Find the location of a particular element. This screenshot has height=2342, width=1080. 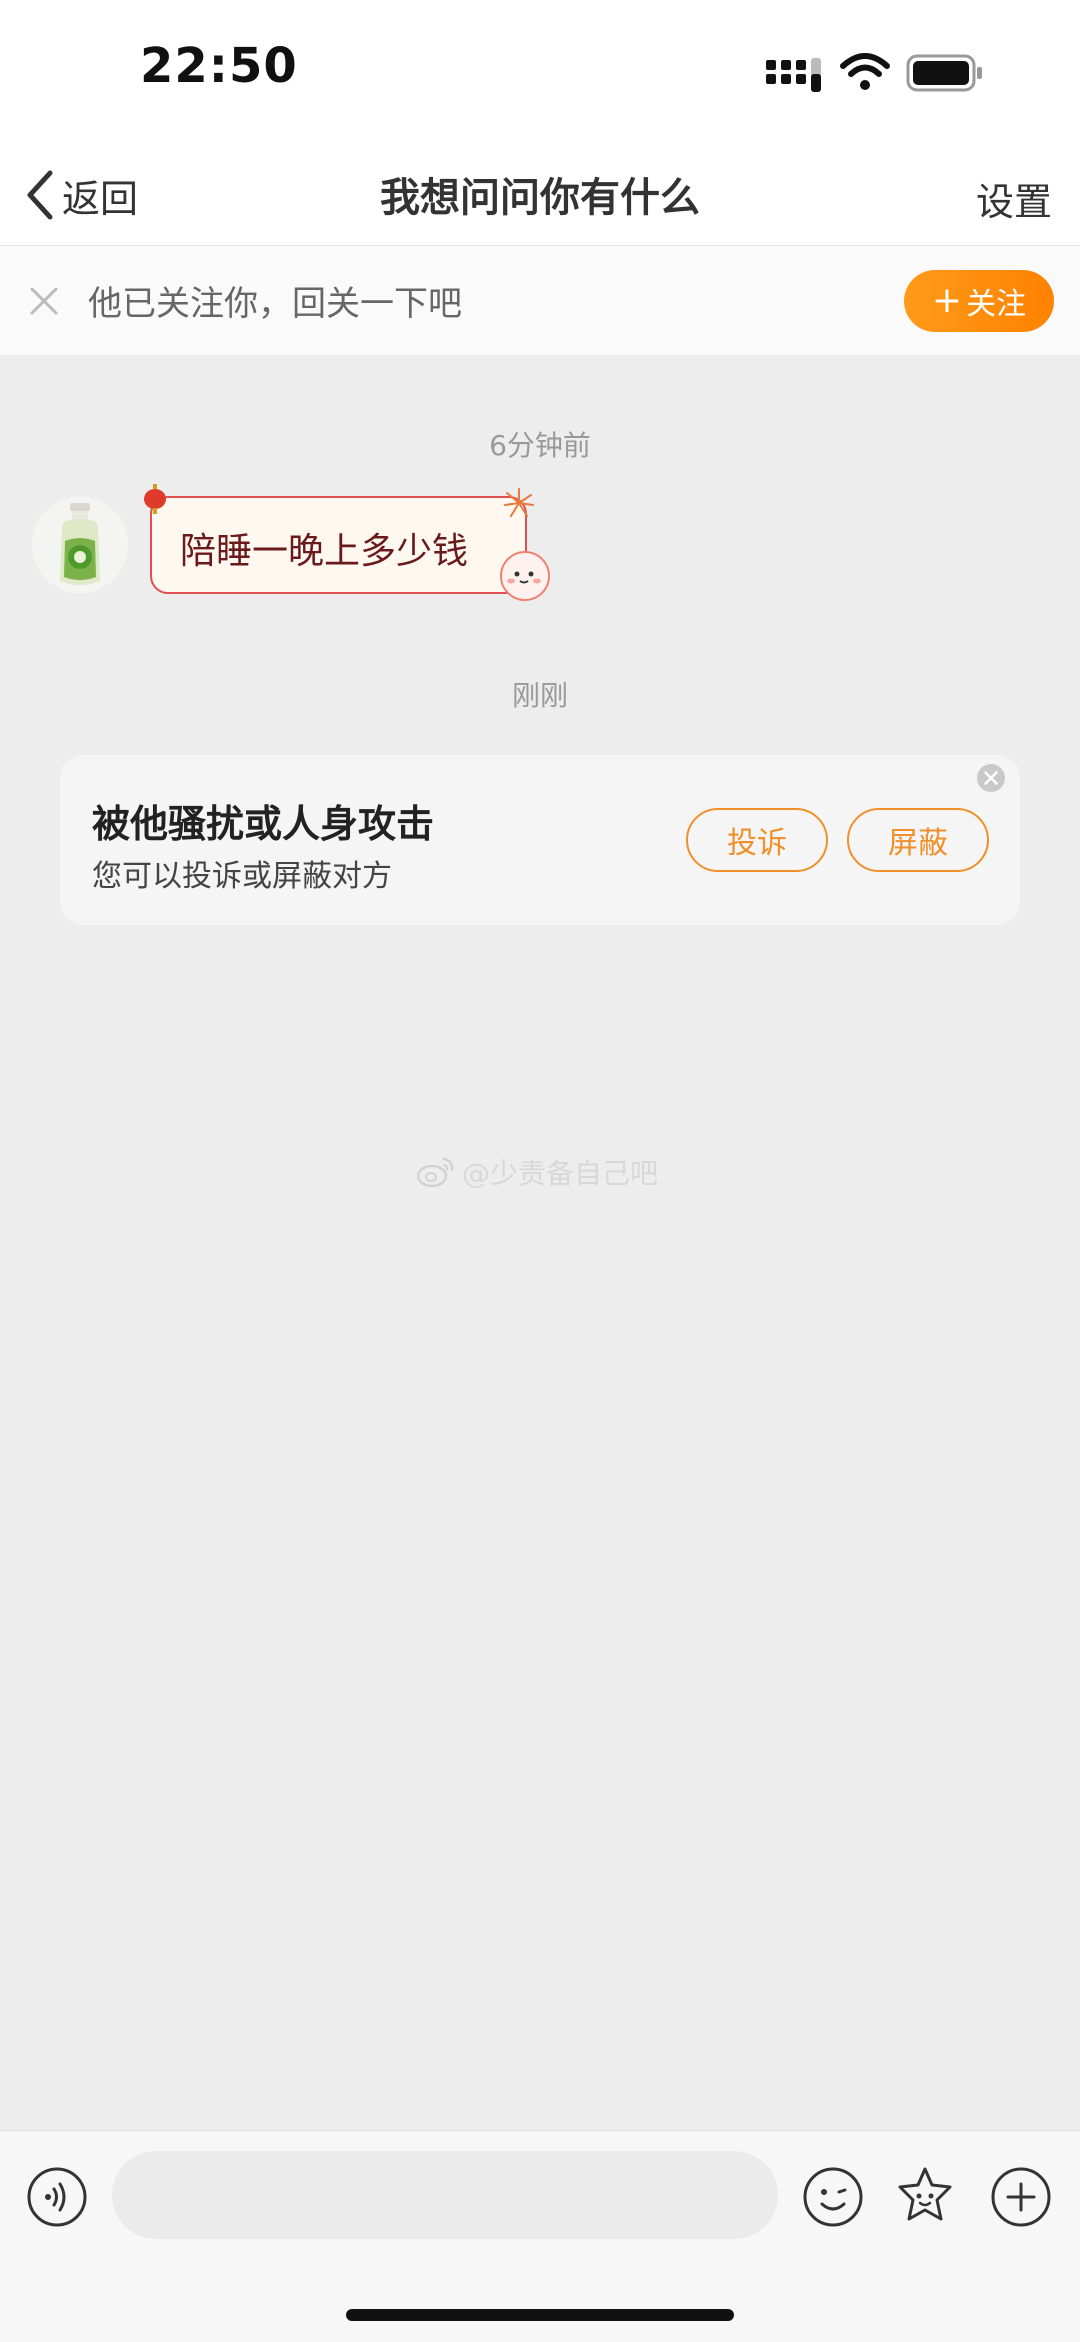

follow-back-button: + 关注 is located at coordinates (979, 301).